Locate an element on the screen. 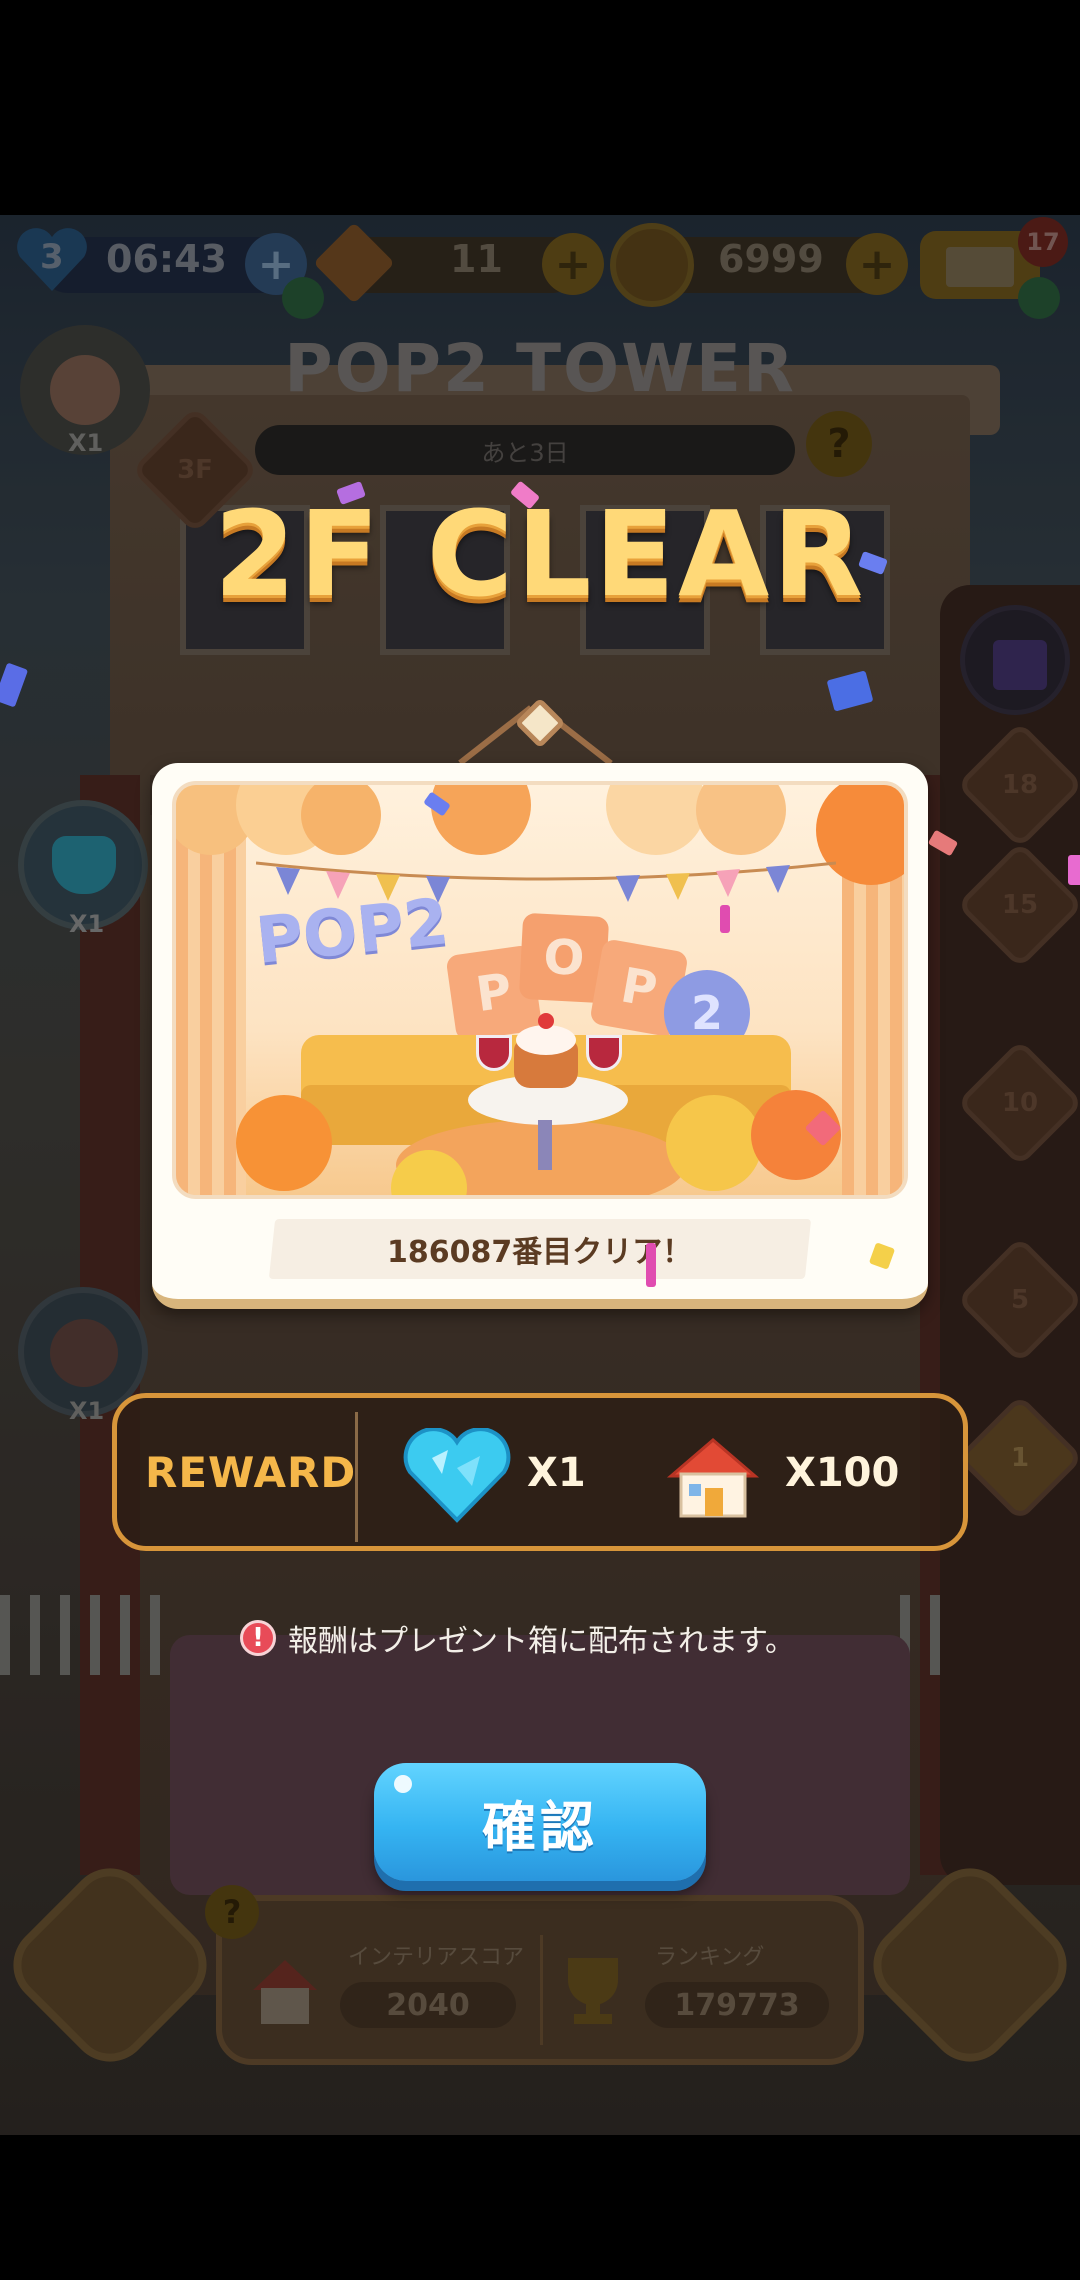  cake-cream is located at coordinates (546, 1040).